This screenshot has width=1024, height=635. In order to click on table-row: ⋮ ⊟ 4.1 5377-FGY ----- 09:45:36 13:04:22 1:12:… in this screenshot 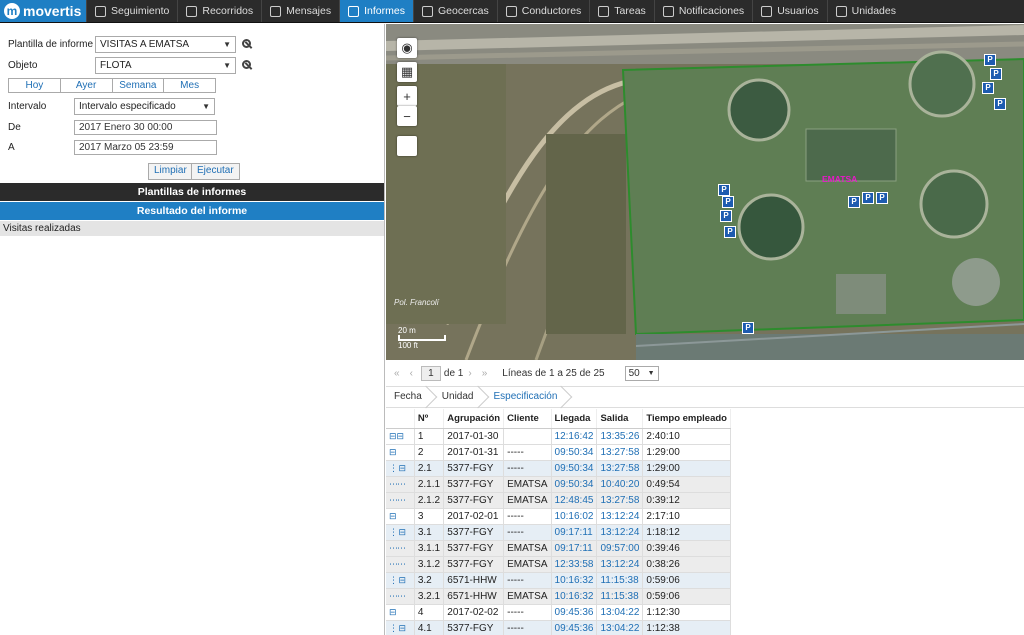, I will do `click(558, 627)`.